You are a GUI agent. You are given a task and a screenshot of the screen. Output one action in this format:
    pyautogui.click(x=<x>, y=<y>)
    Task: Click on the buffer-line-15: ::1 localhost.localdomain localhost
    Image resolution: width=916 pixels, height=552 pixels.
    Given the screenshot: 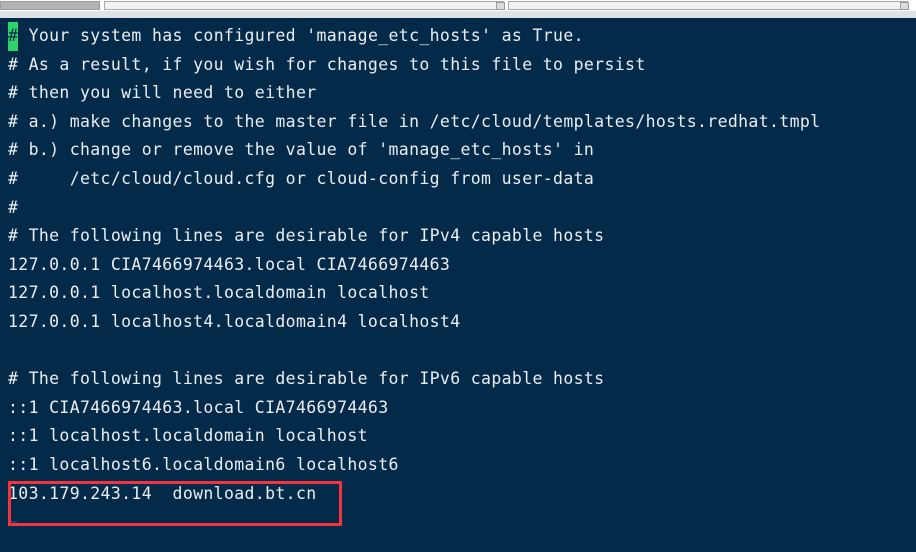 What is the action you would take?
    pyautogui.click(x=462, y=436)
    